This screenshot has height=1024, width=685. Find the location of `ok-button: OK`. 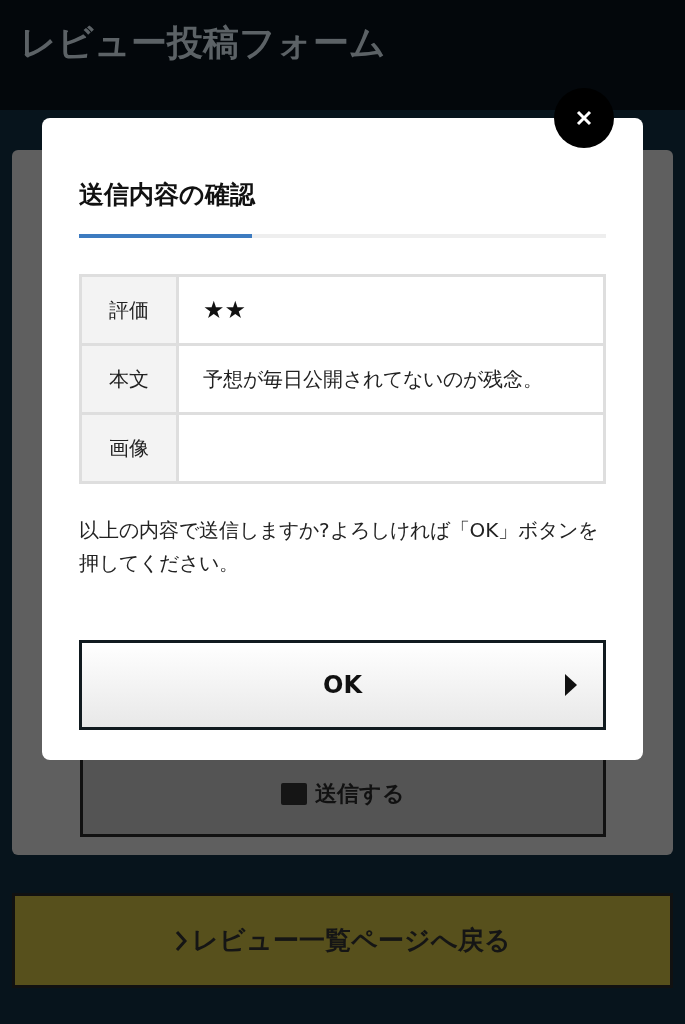

ok-button: OK is located at coordinates (342, 684).